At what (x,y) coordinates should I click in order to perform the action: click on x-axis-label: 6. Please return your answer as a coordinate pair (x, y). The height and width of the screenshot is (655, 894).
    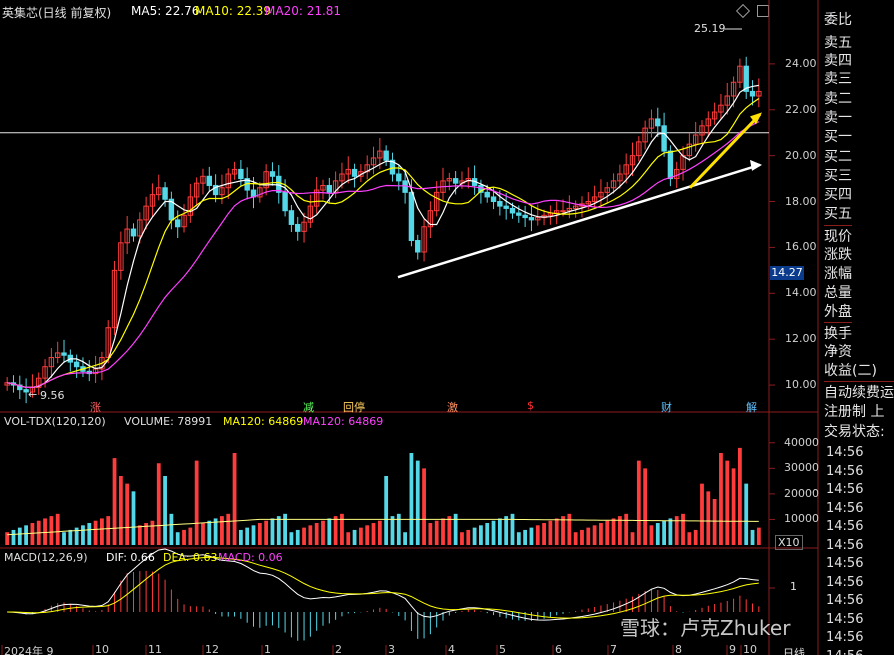
    Looking at the image, I should click on (558, 649).